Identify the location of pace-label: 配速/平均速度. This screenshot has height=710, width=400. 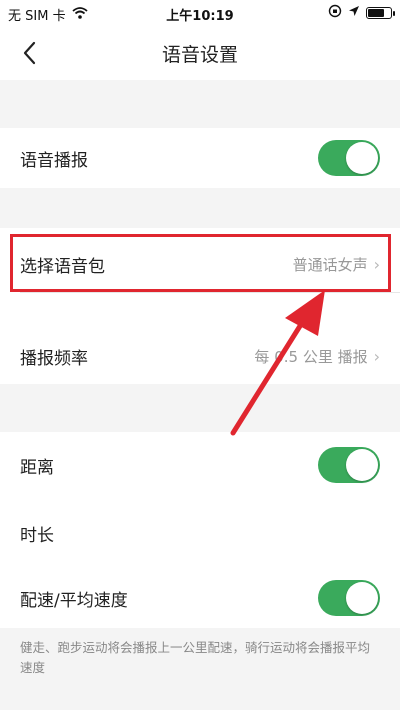
(74, 600).